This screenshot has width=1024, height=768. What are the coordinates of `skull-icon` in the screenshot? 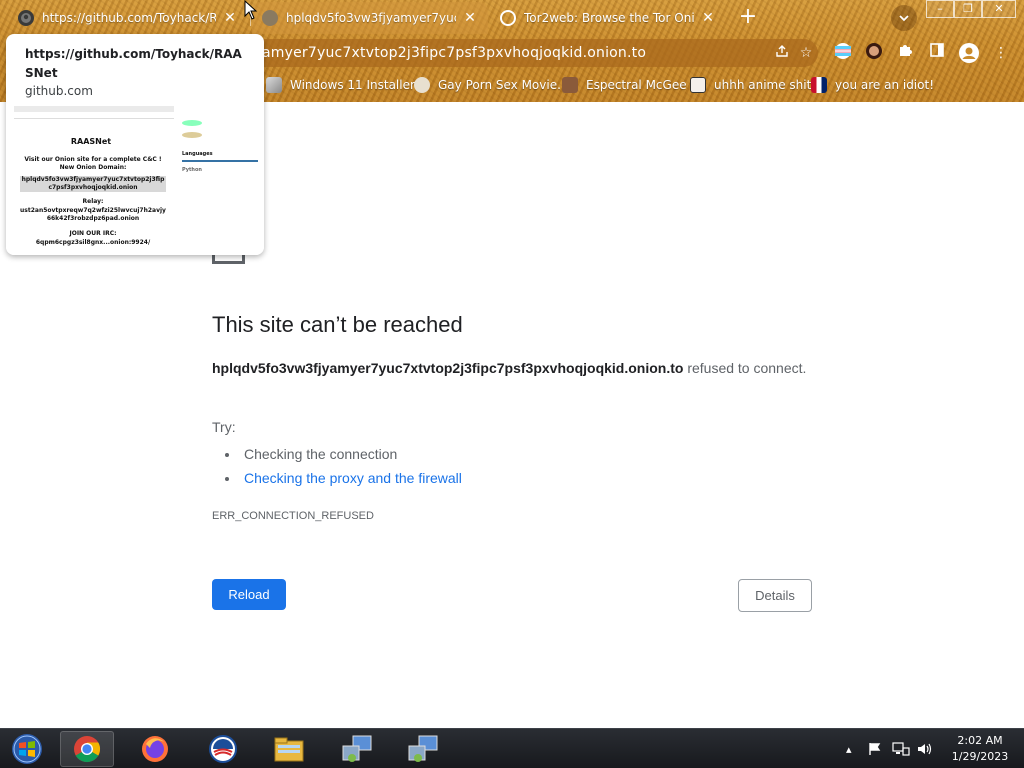 It's located at (422, 85).